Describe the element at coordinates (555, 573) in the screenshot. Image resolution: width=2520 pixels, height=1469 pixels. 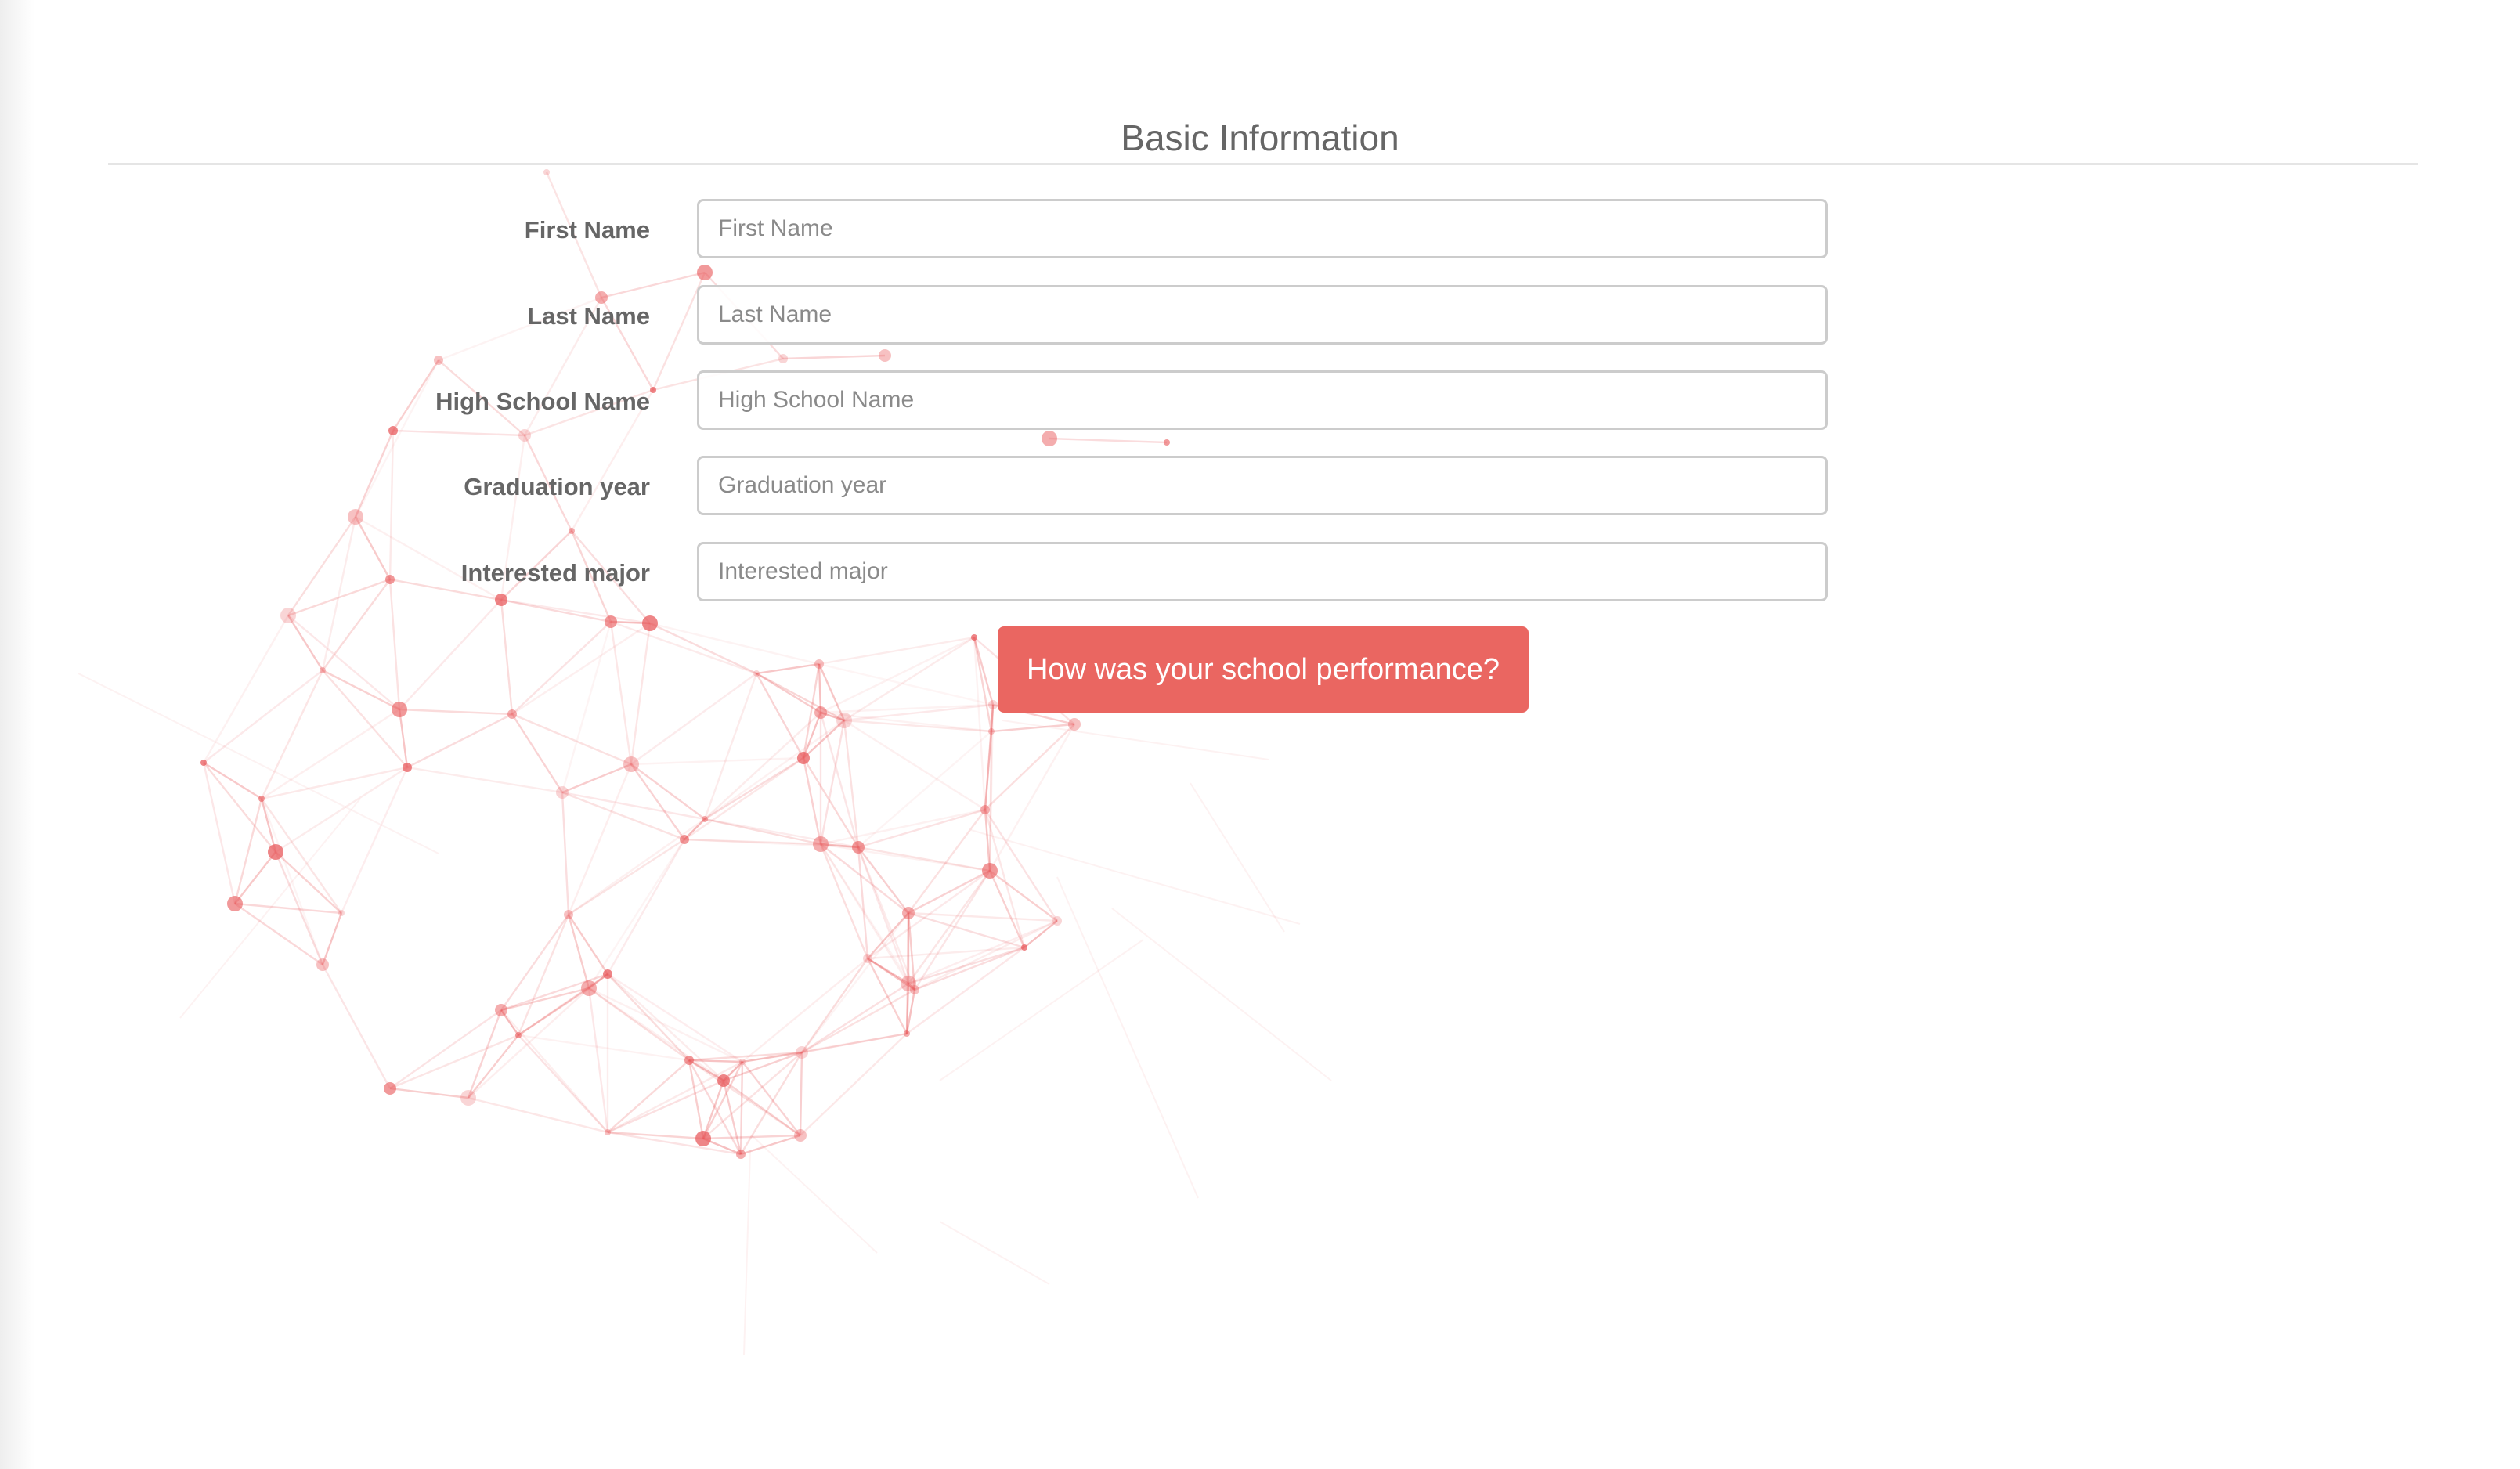
I see `interested-major-label: Interested major` at that location.